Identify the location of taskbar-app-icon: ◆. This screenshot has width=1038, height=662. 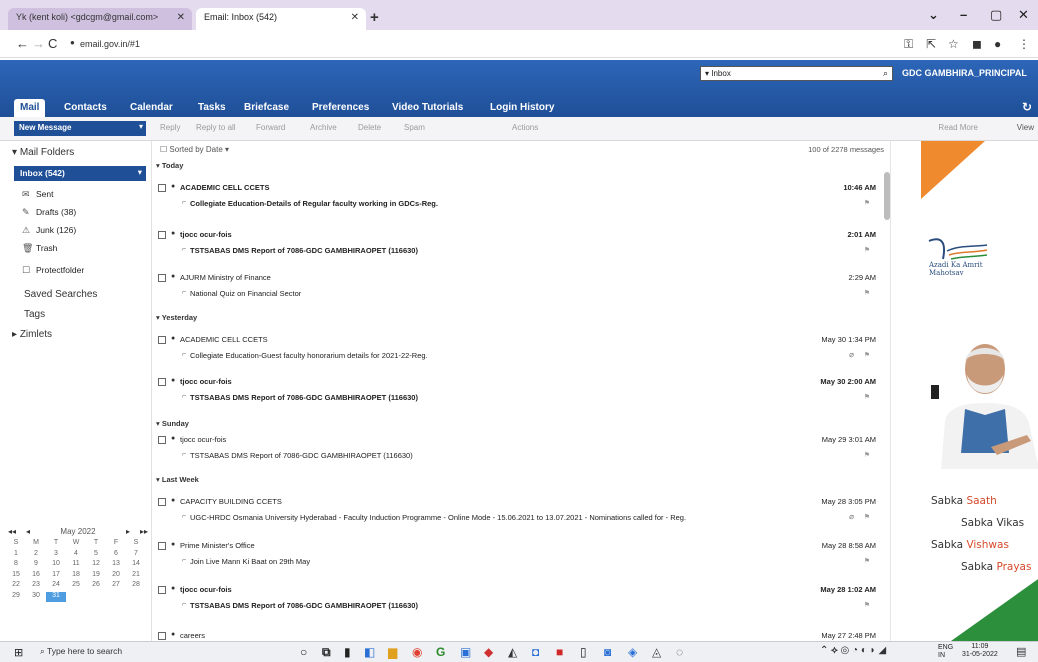
(488, 652).